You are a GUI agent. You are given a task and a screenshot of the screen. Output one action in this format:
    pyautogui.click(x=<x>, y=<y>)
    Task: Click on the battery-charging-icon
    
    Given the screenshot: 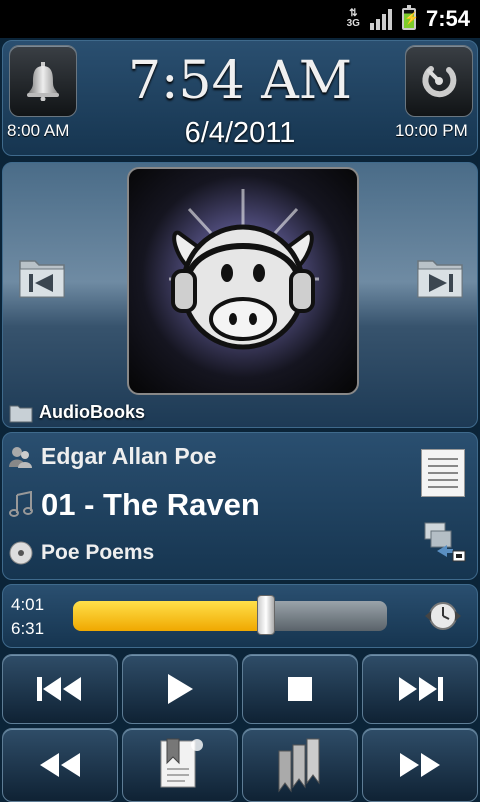 What is the action you would take?
    pyautogui.click(x=410, y=17)
    